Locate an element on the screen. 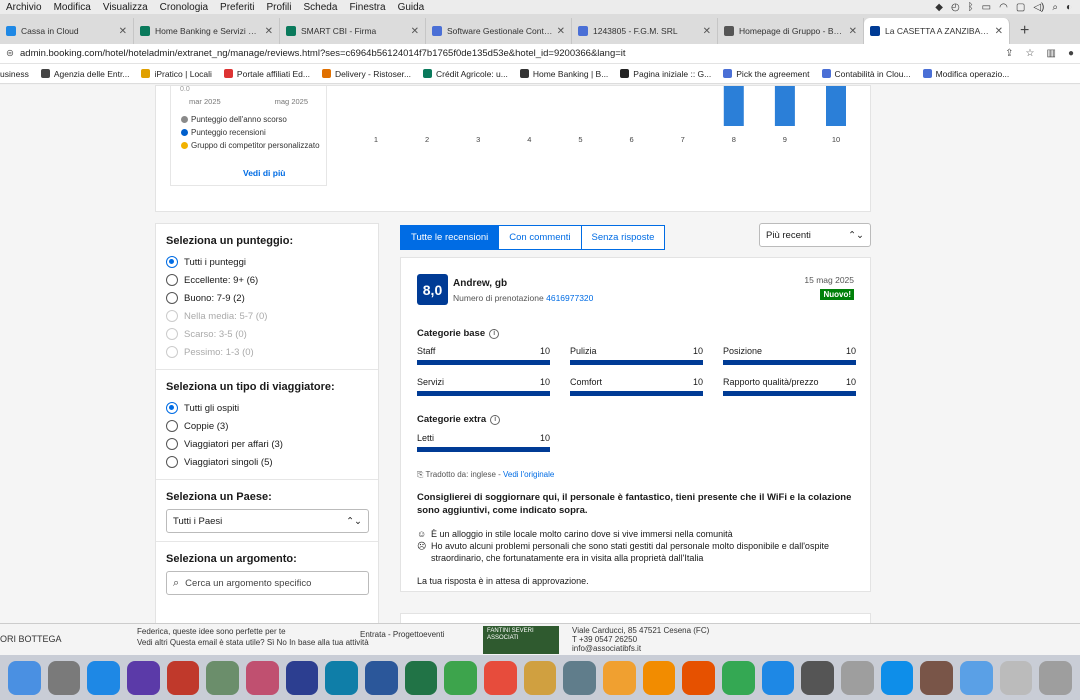 The image size is (1080, 700). firefox-icon is located at coordinates (699, 677).